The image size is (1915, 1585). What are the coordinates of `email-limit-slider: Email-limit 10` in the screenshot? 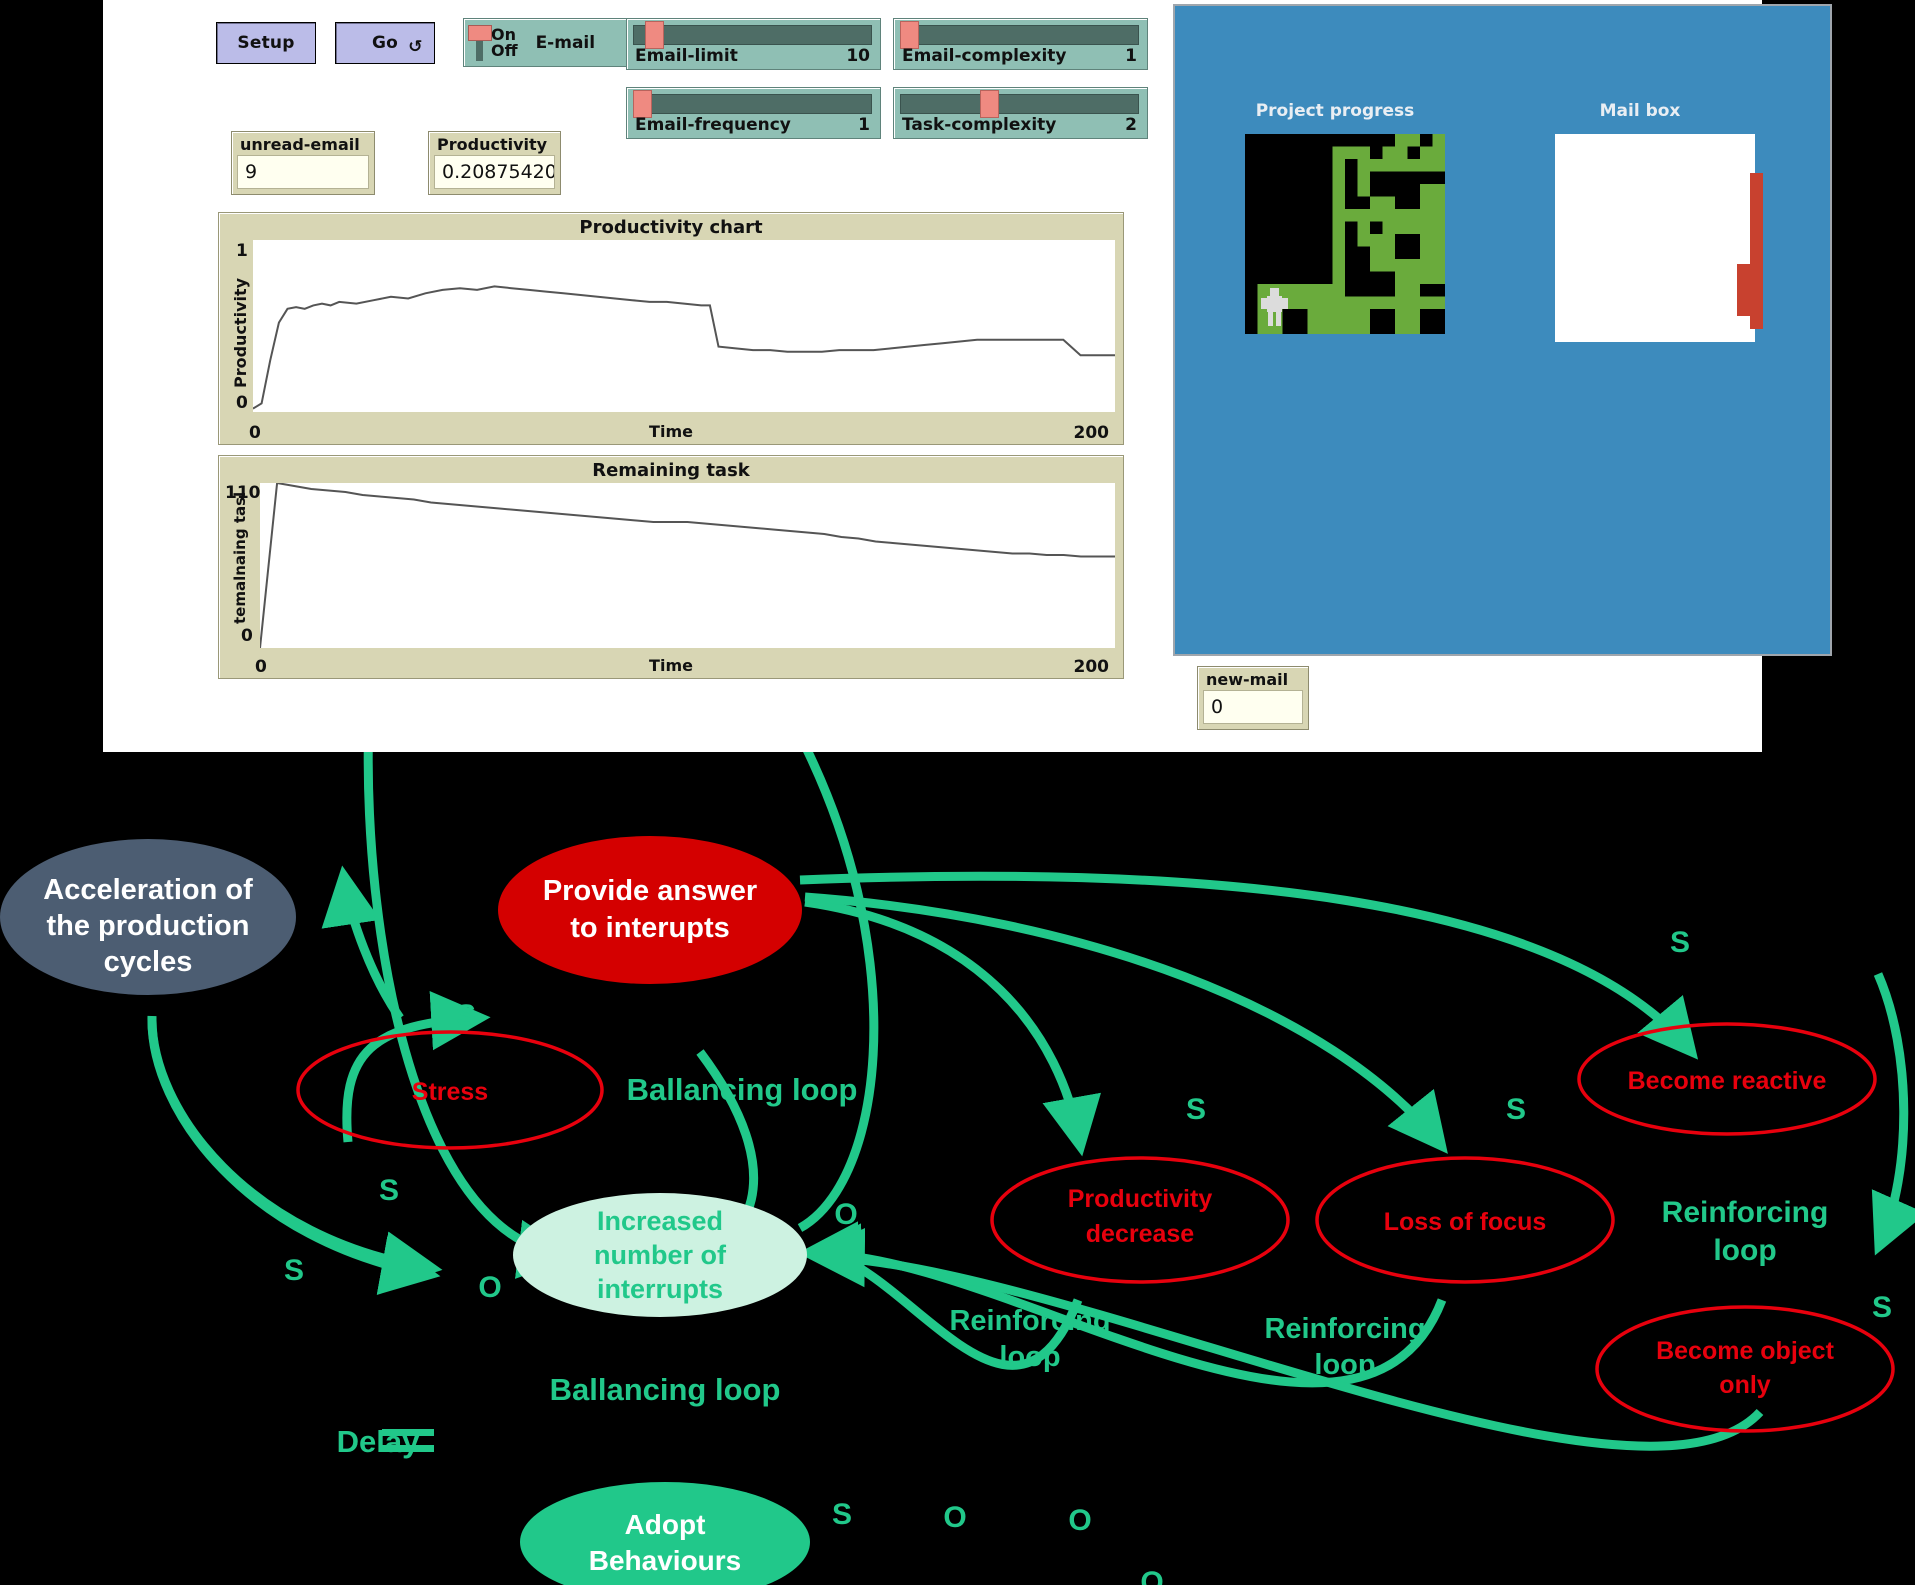 It's located at (753, 44).